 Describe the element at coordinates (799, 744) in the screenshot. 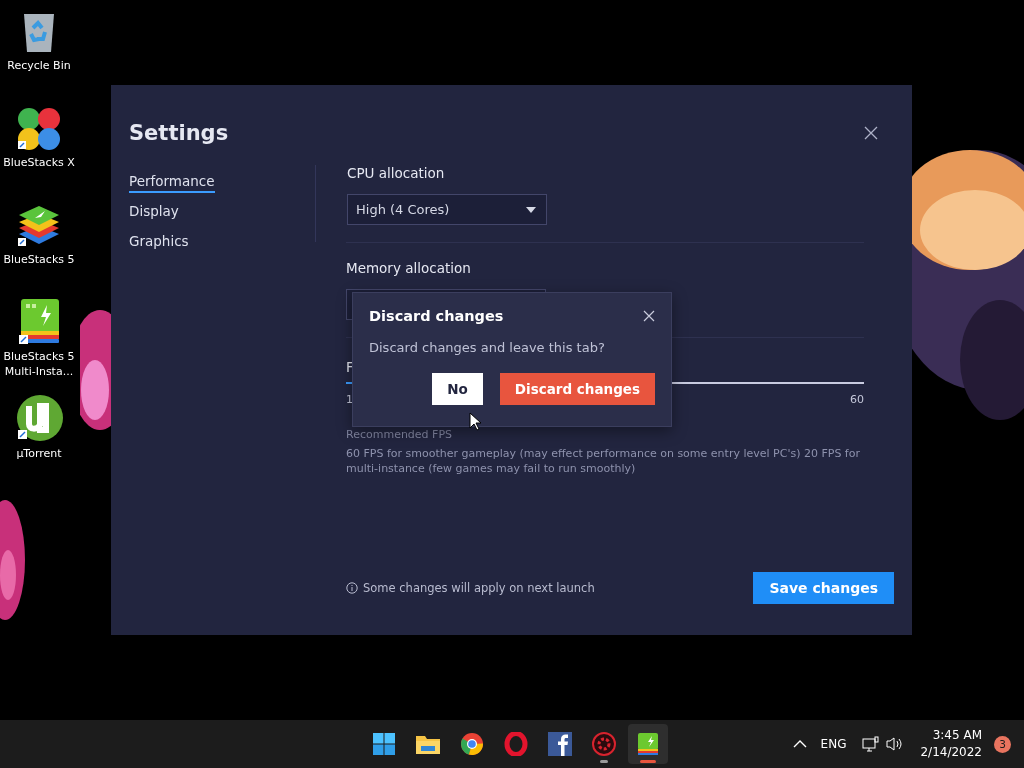

I see `chevron-up-icon` at that location.